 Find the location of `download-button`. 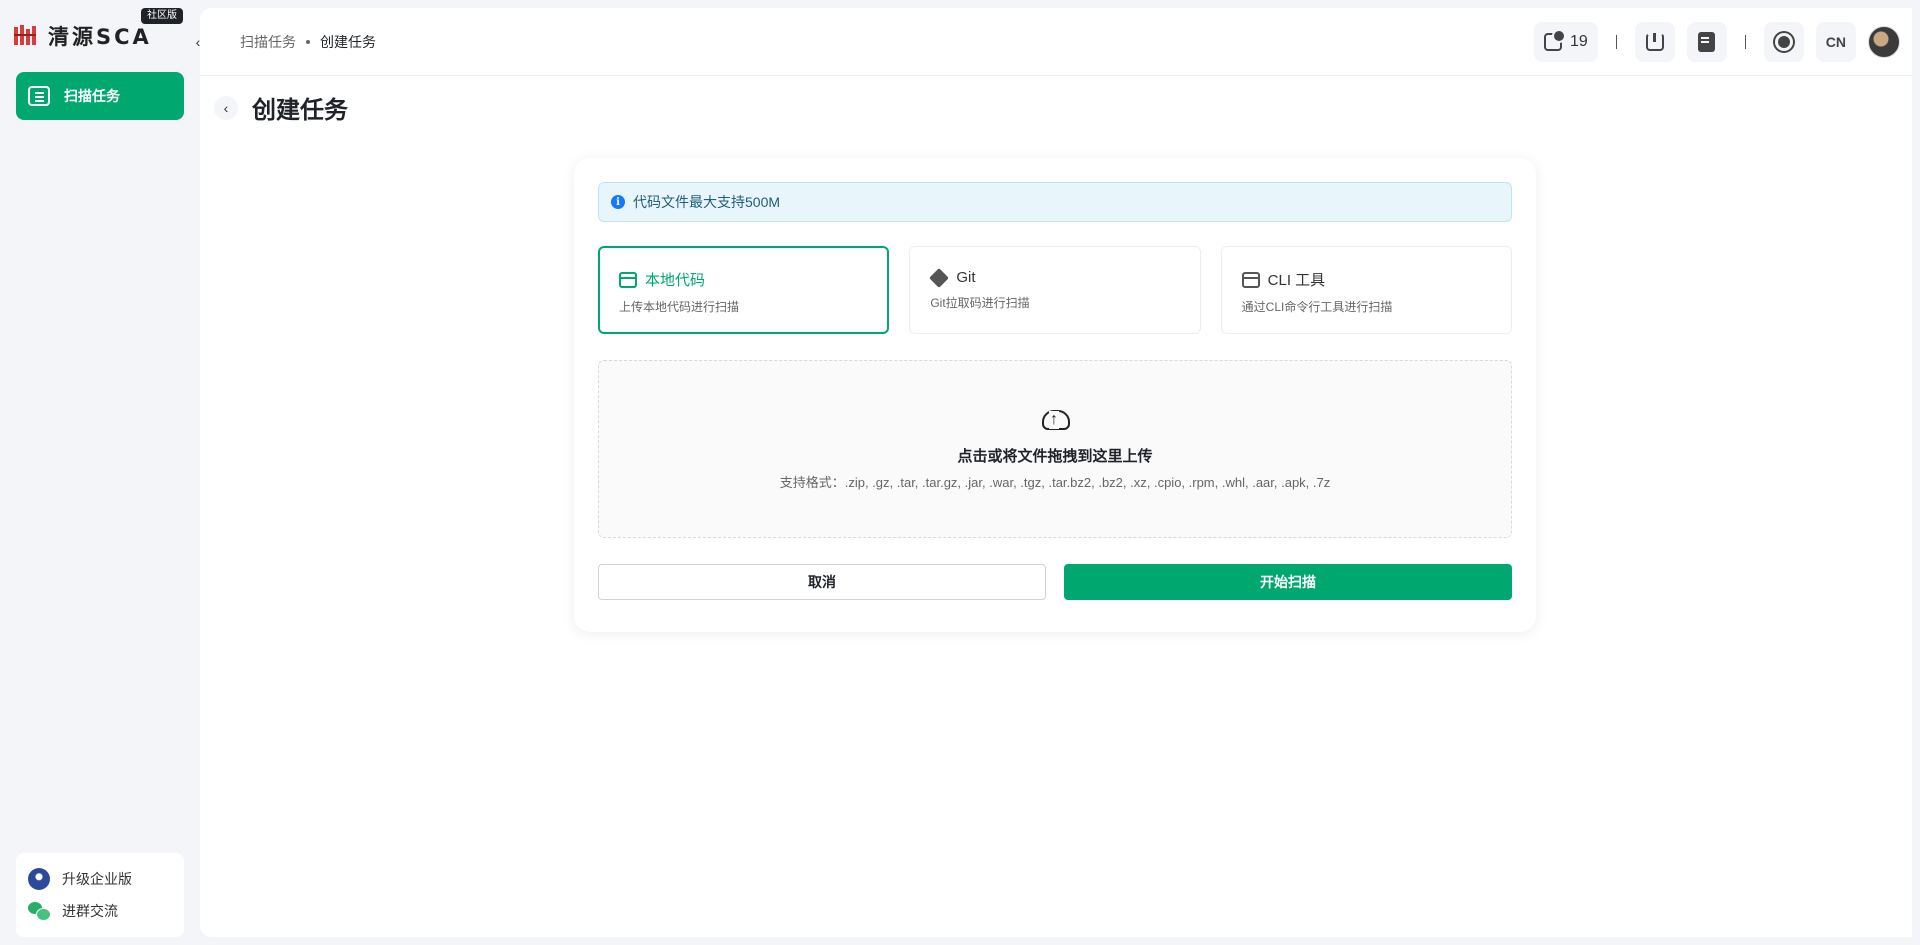

download-button is located at coordinates (1654, 42).